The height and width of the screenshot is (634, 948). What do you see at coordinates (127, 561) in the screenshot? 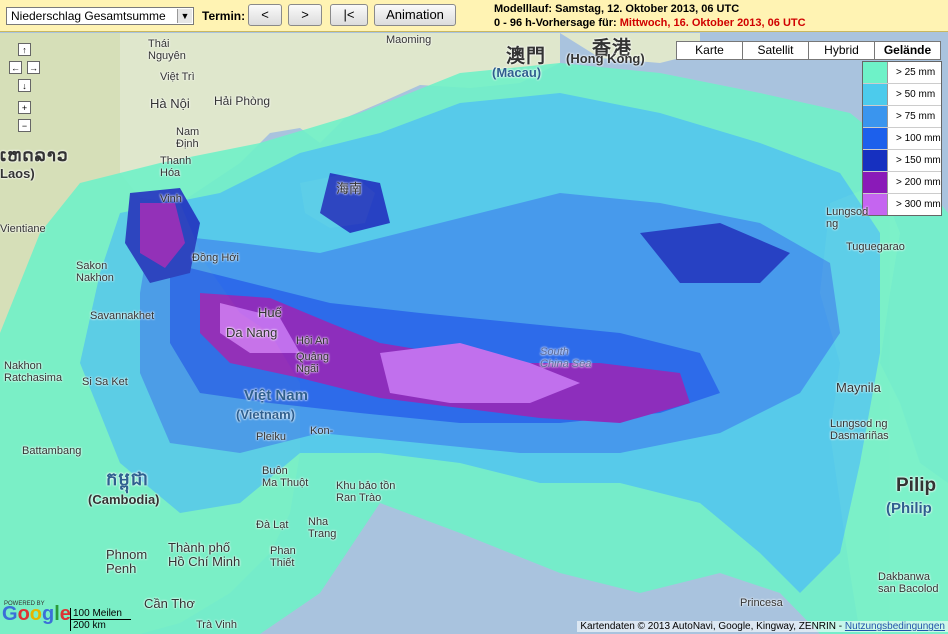
I see `place-phnom-penh: Phnom Penh` at bounding box center [127, 561].